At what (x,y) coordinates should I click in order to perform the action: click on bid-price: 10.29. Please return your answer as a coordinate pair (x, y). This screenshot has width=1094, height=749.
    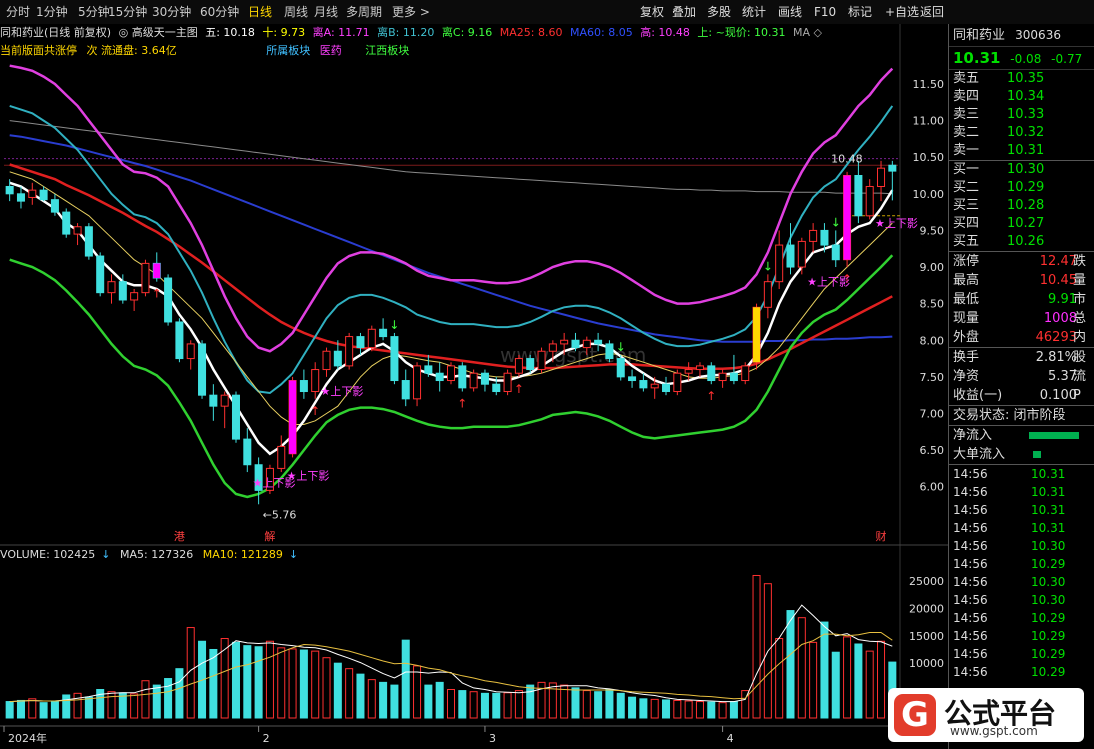
    Looking at the image, I should click on (1026, 187).